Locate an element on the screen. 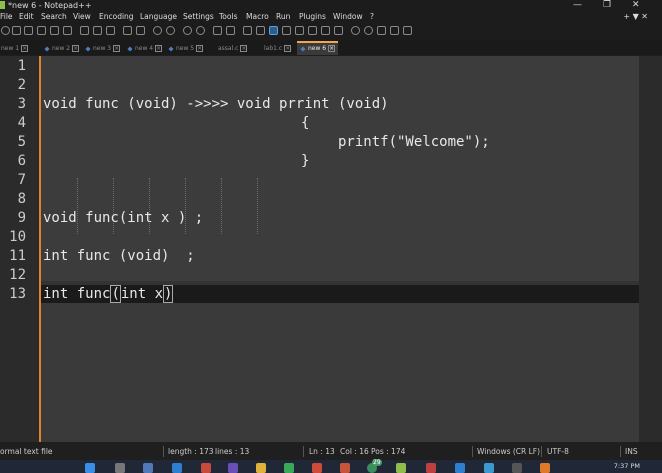  task-view-icon is located at coordinates (148, 468).